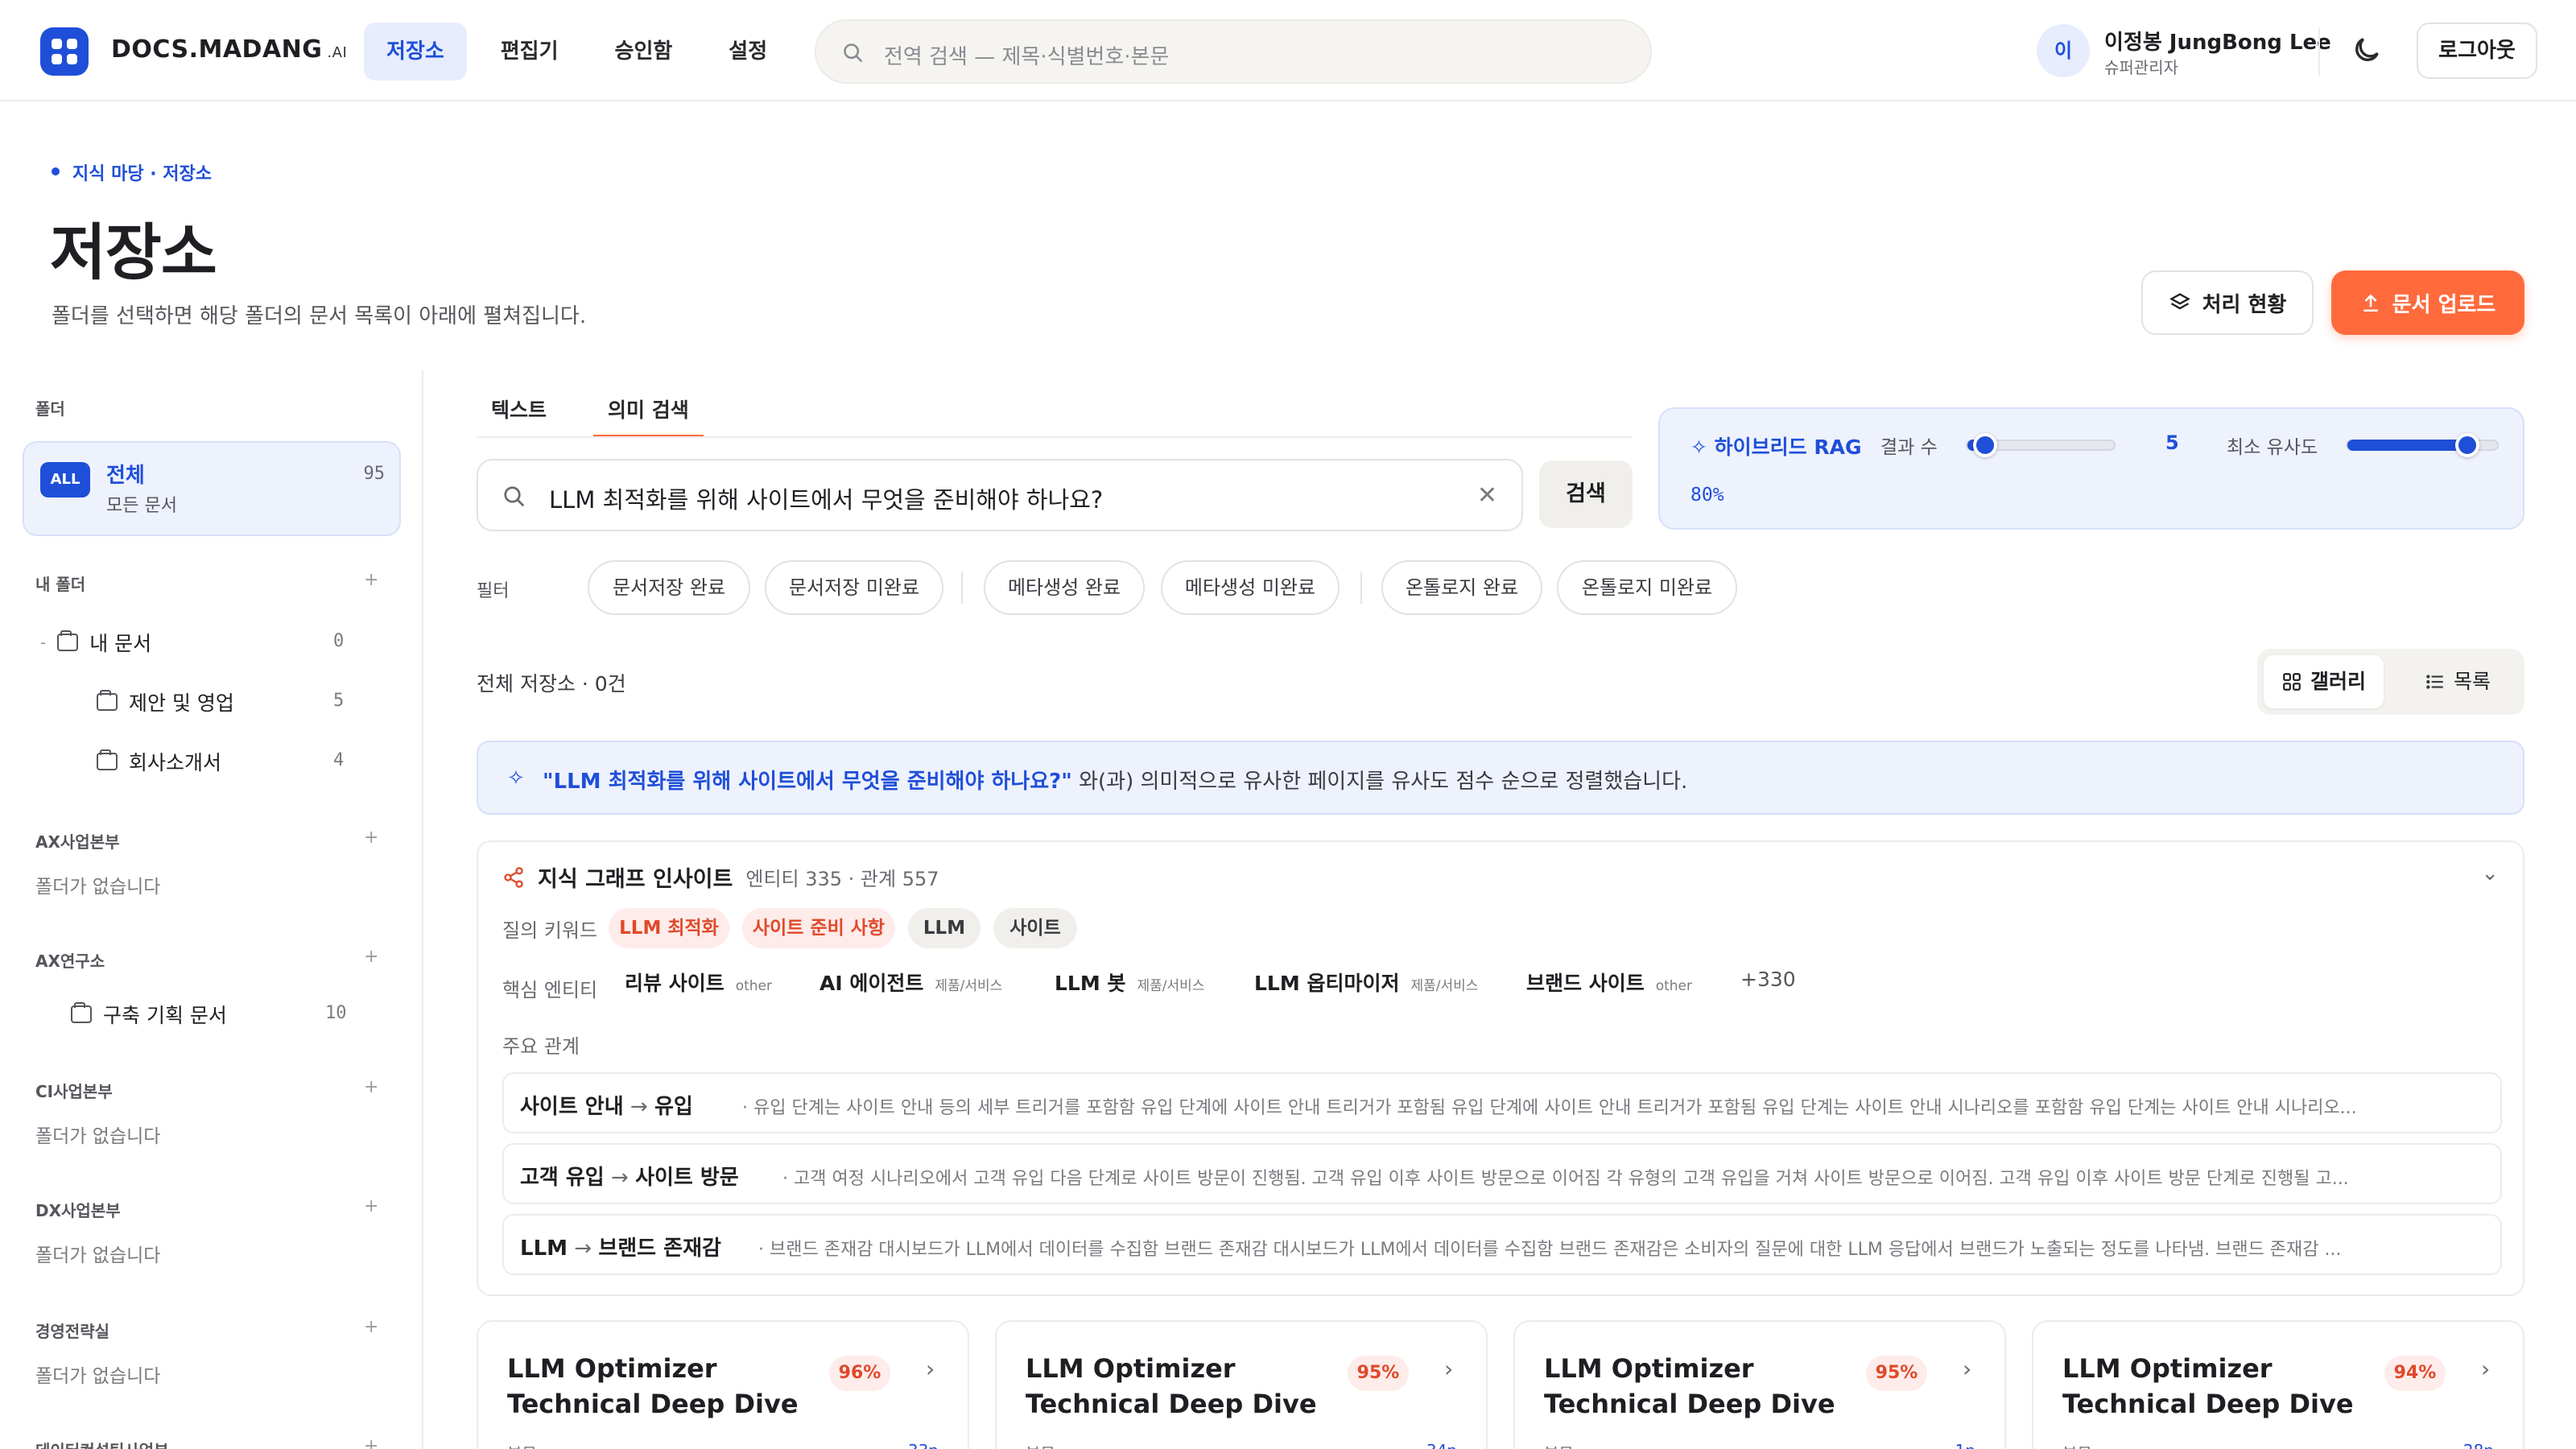 Image resolution: width=2576 pixels, height=1449 pixels. I want to click on gallery-view-button: 갤러리, so click(2324, 681).